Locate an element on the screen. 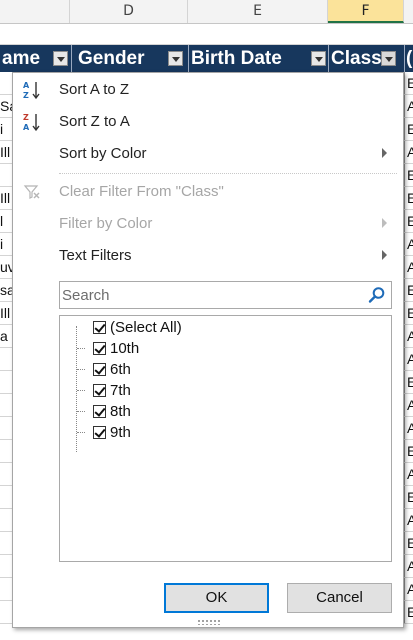 Image resolution: width=413 pixels, height=640 pixels. column-header-g is located at coordinates (408, 11).